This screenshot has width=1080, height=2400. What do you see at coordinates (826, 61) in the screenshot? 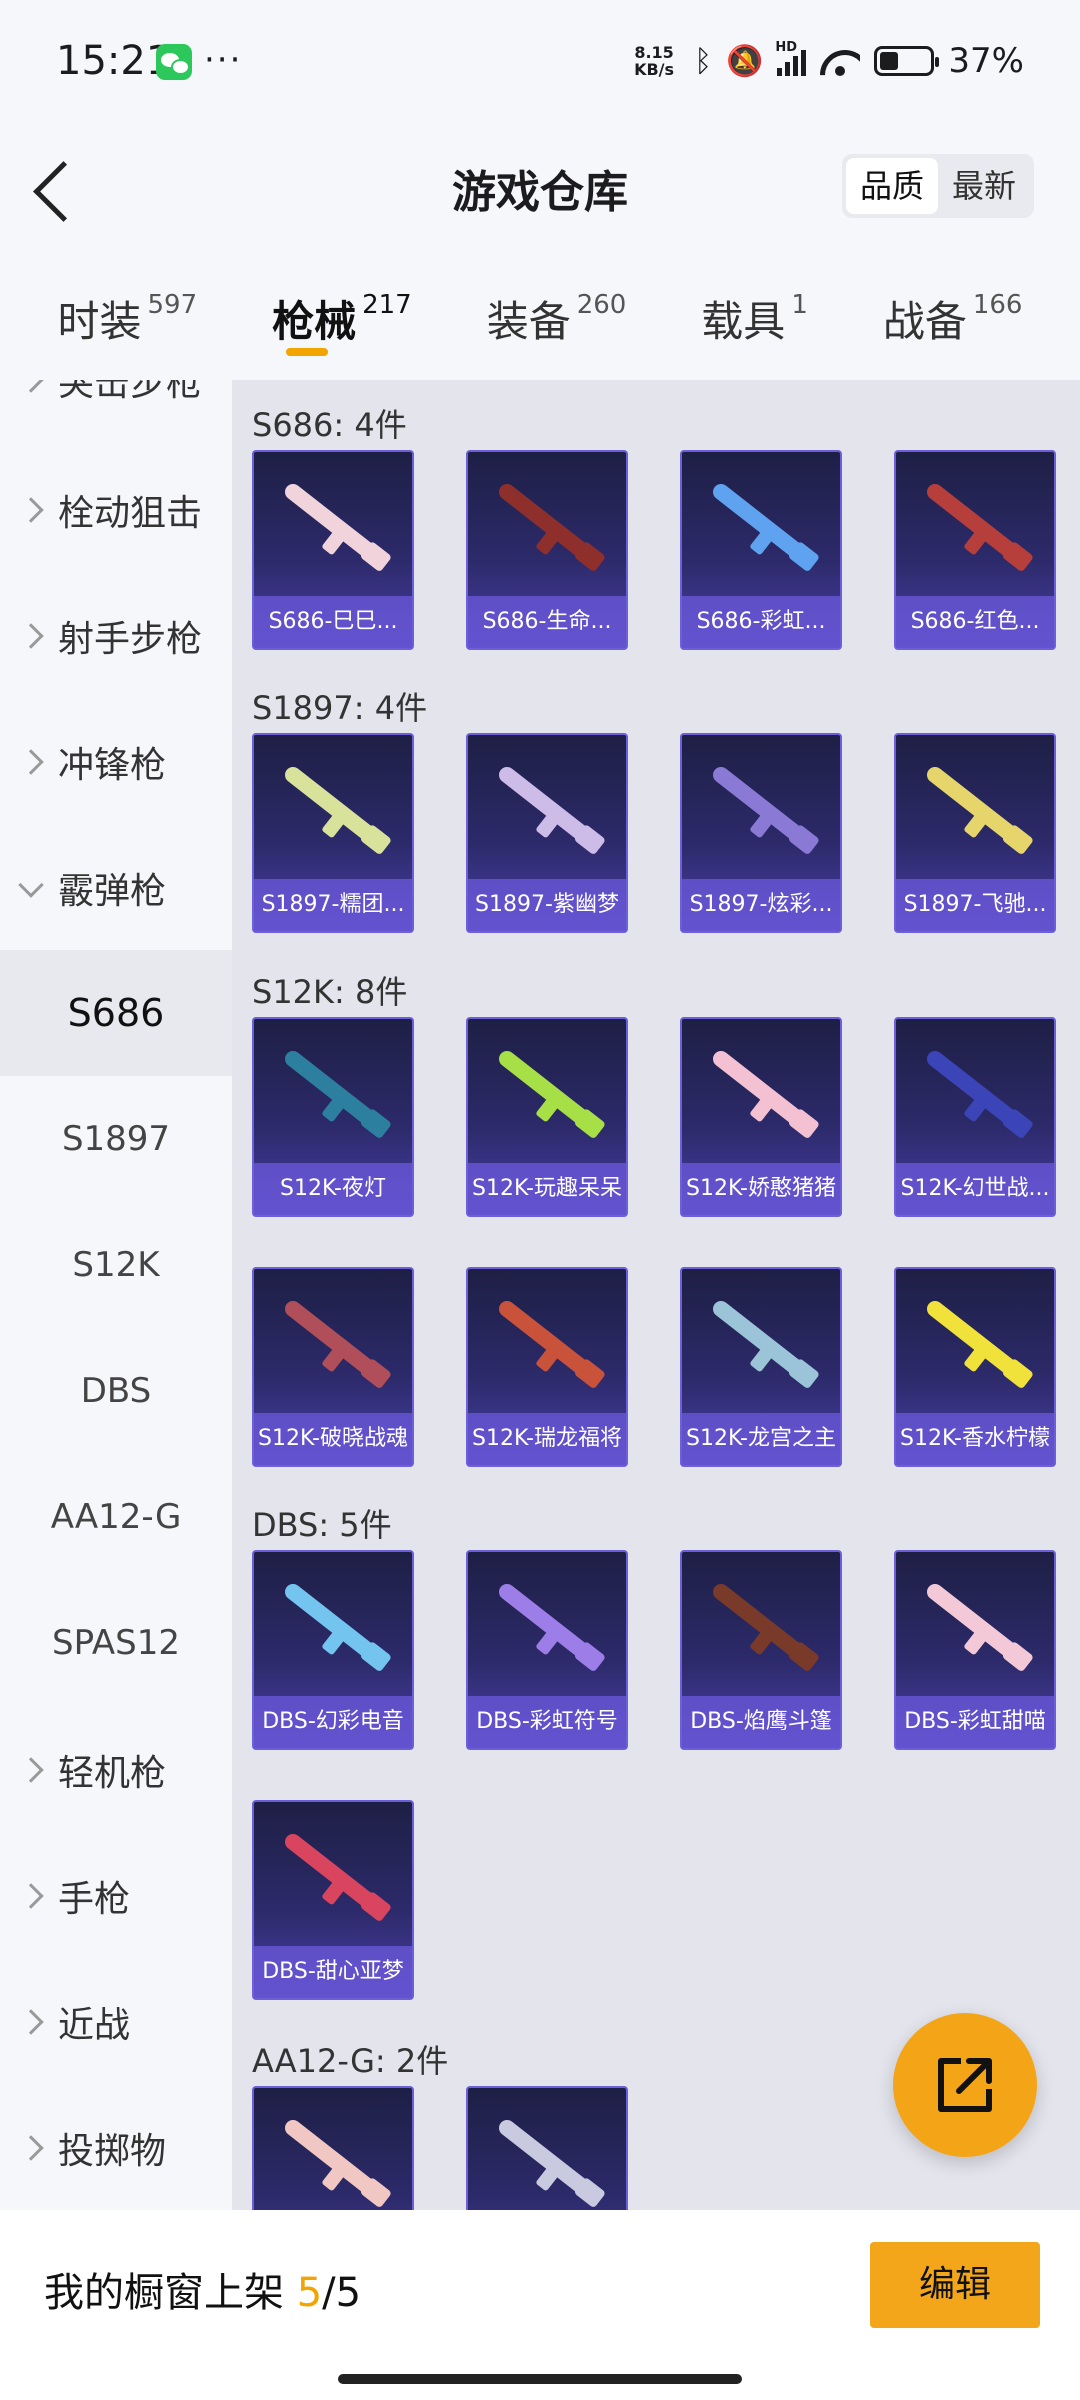
I see `status-icons: 8.15 KB/s ᛒ 🔕 HD 37%` at bounding box center [826, 61].